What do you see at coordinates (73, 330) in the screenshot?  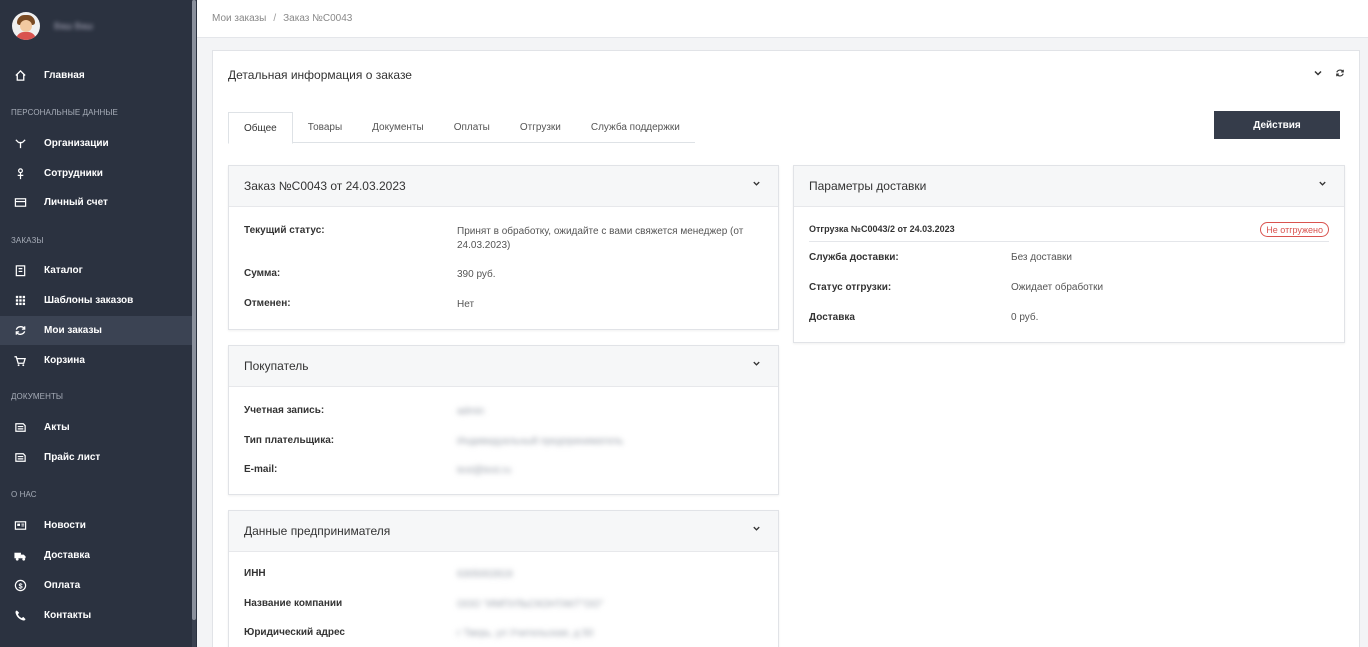 I see `sidebar-item-label: Мои заказы` at bounding box center [73, 330].